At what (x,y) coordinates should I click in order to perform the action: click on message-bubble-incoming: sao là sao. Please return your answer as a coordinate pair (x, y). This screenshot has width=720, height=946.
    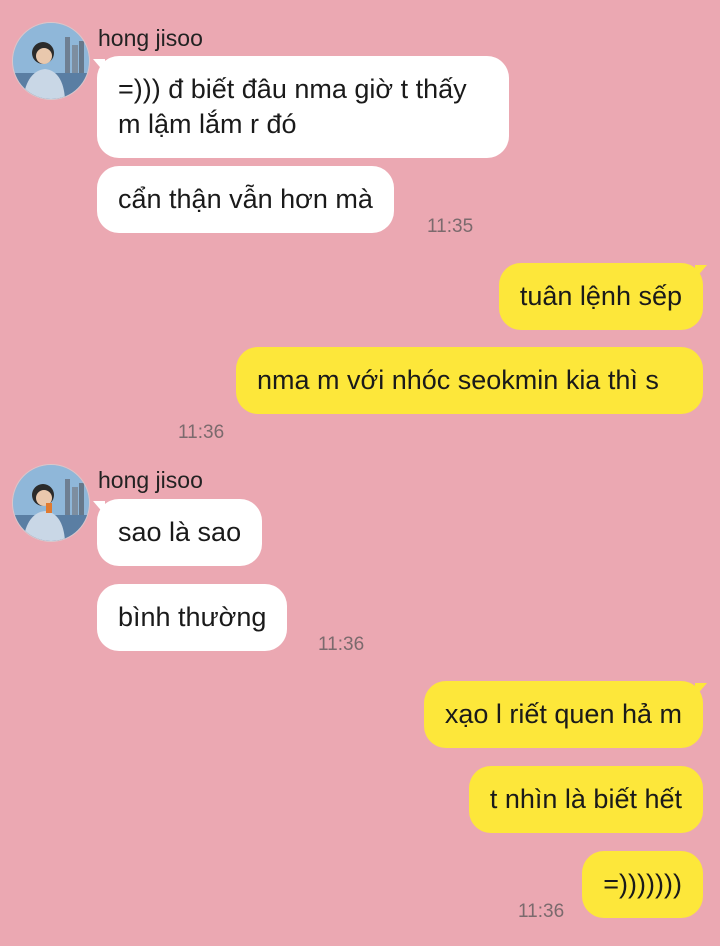
    Looking at the image, I should click on (180, 532).